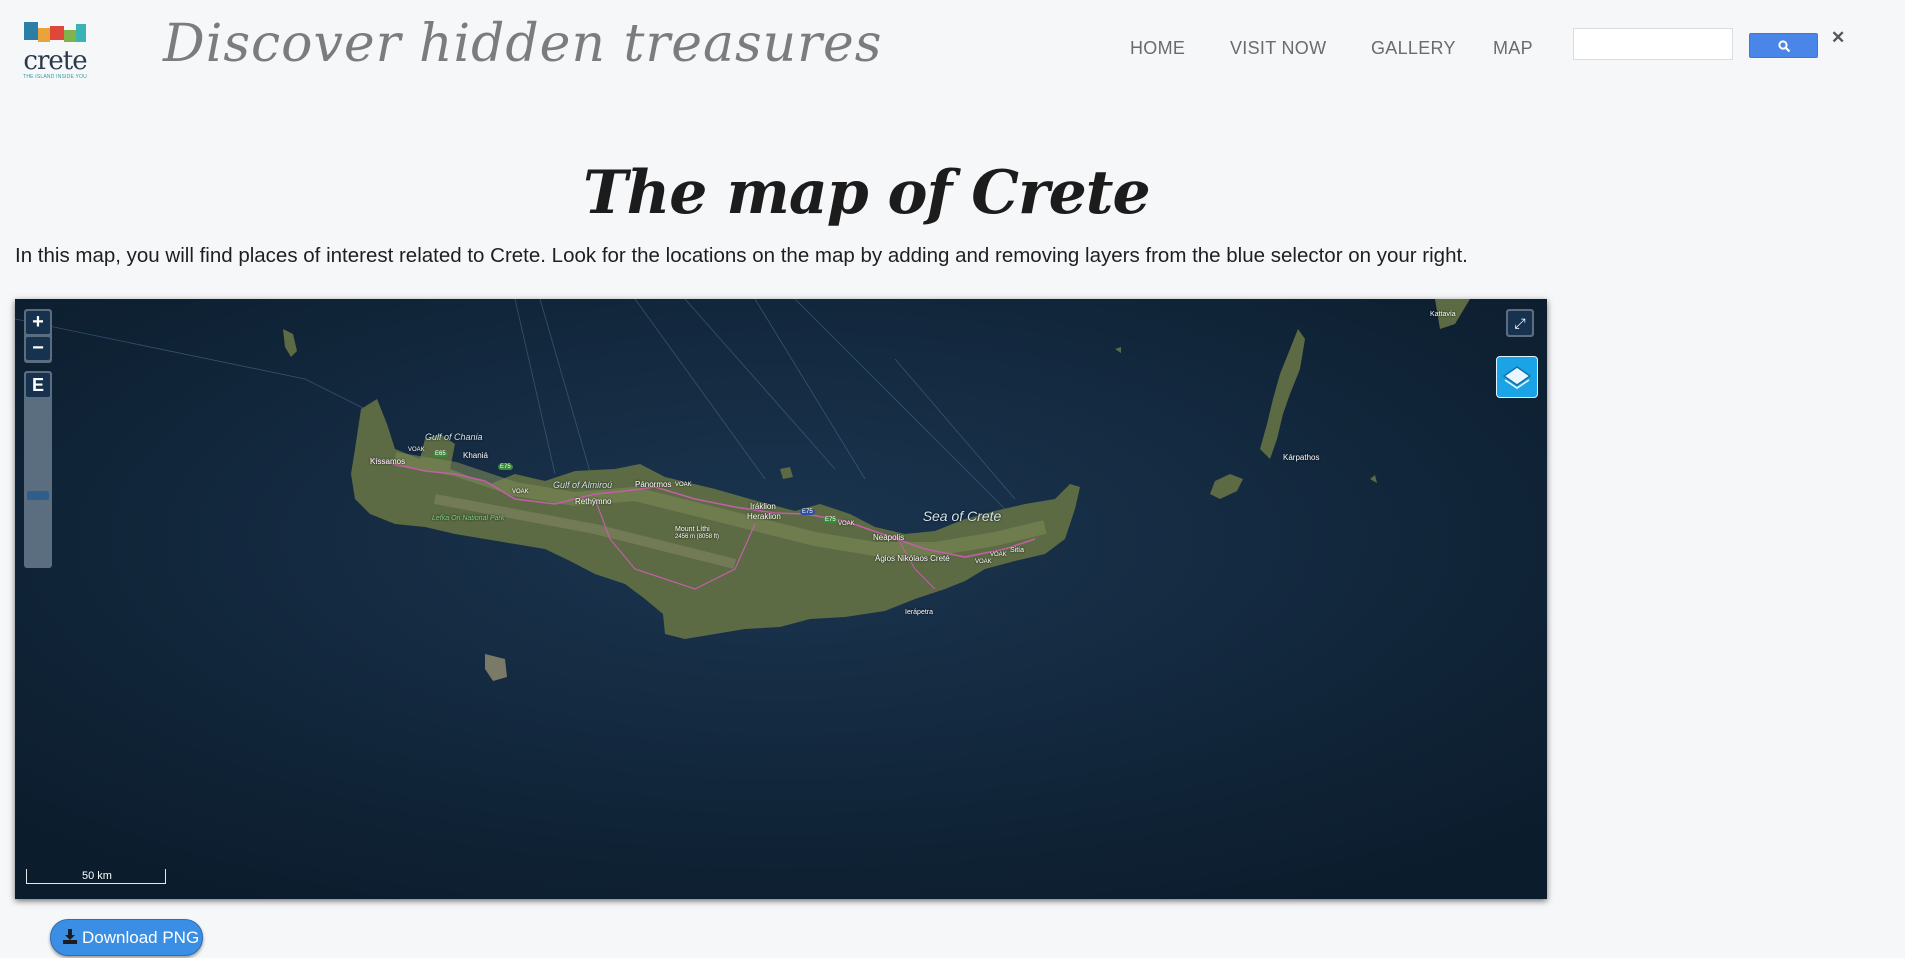  I want to click on search-button, so click(1783, 45).